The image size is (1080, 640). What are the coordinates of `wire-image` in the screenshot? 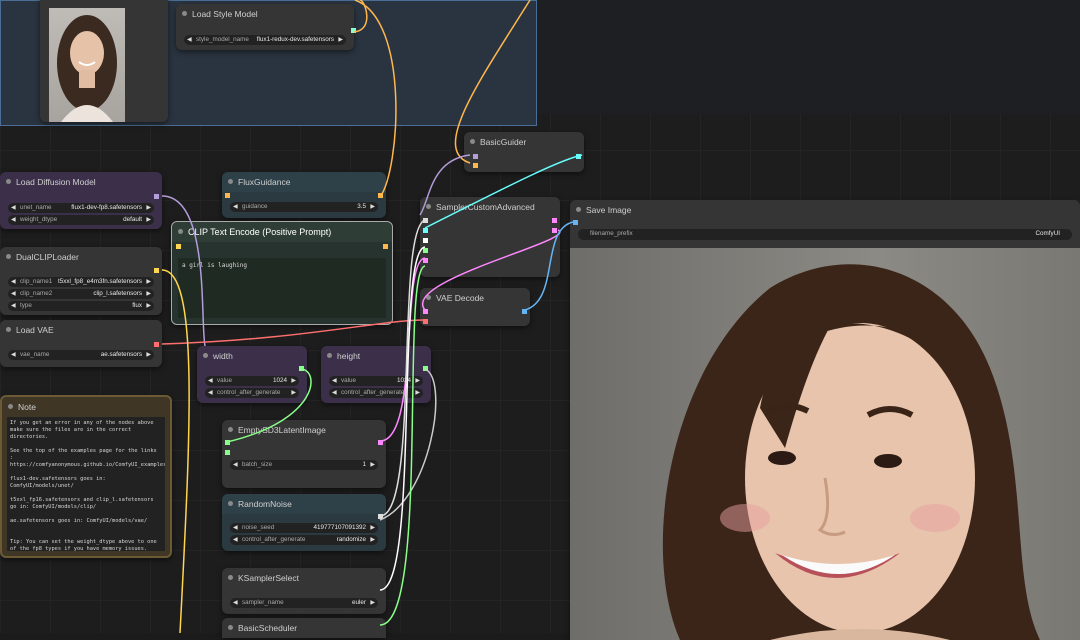 It's located at (549, 266).